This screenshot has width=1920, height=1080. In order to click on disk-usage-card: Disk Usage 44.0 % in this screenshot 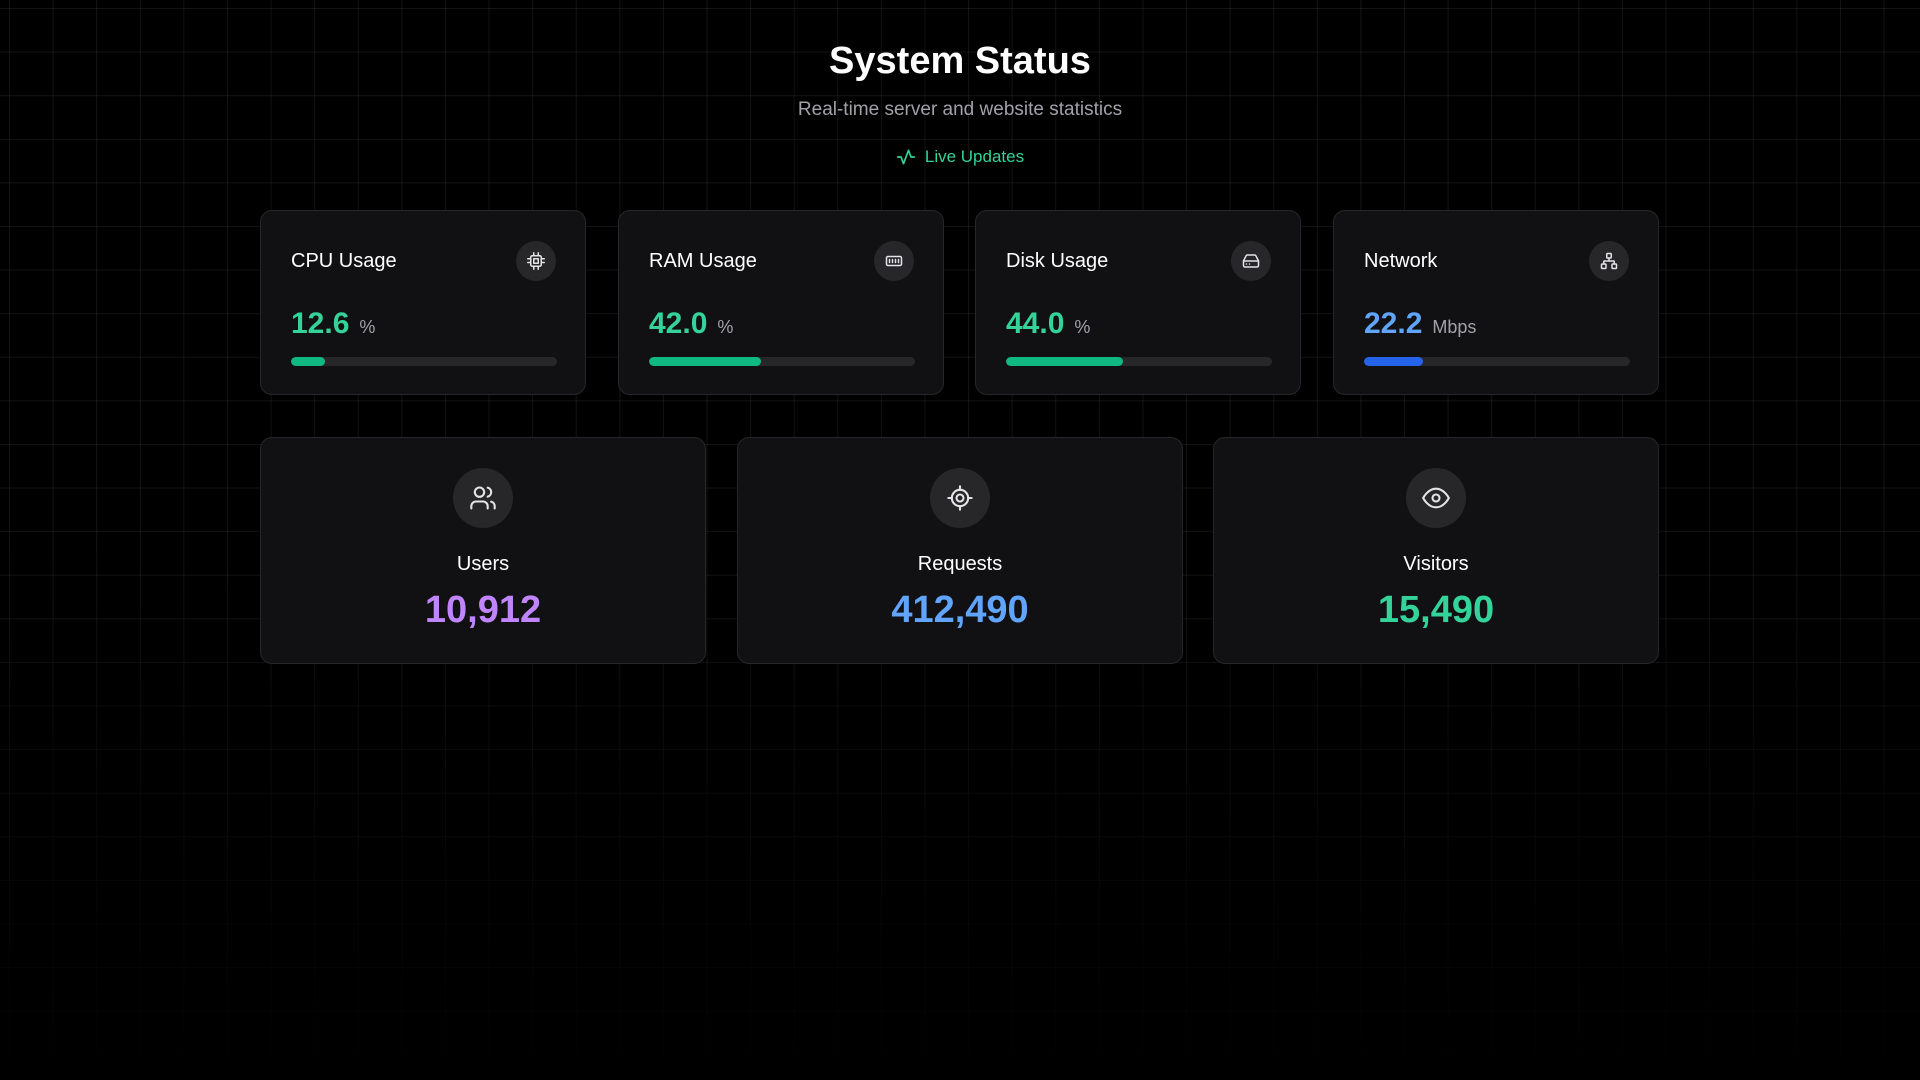, I will do `click(1138, 302)`.